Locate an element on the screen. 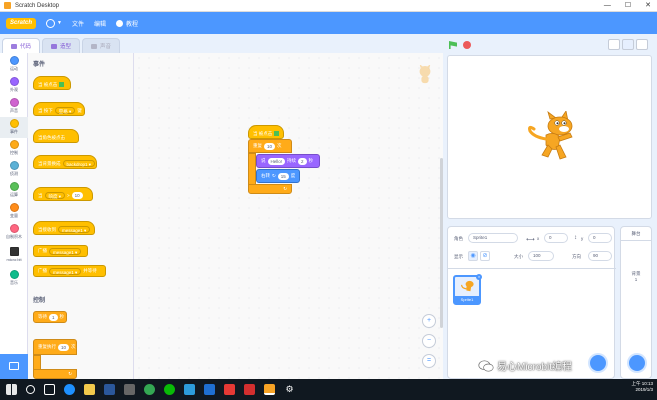 The height and width of the screenshot is (400, 657). category-my-blocks: 自制积木 is located at coordinates (14, 232).